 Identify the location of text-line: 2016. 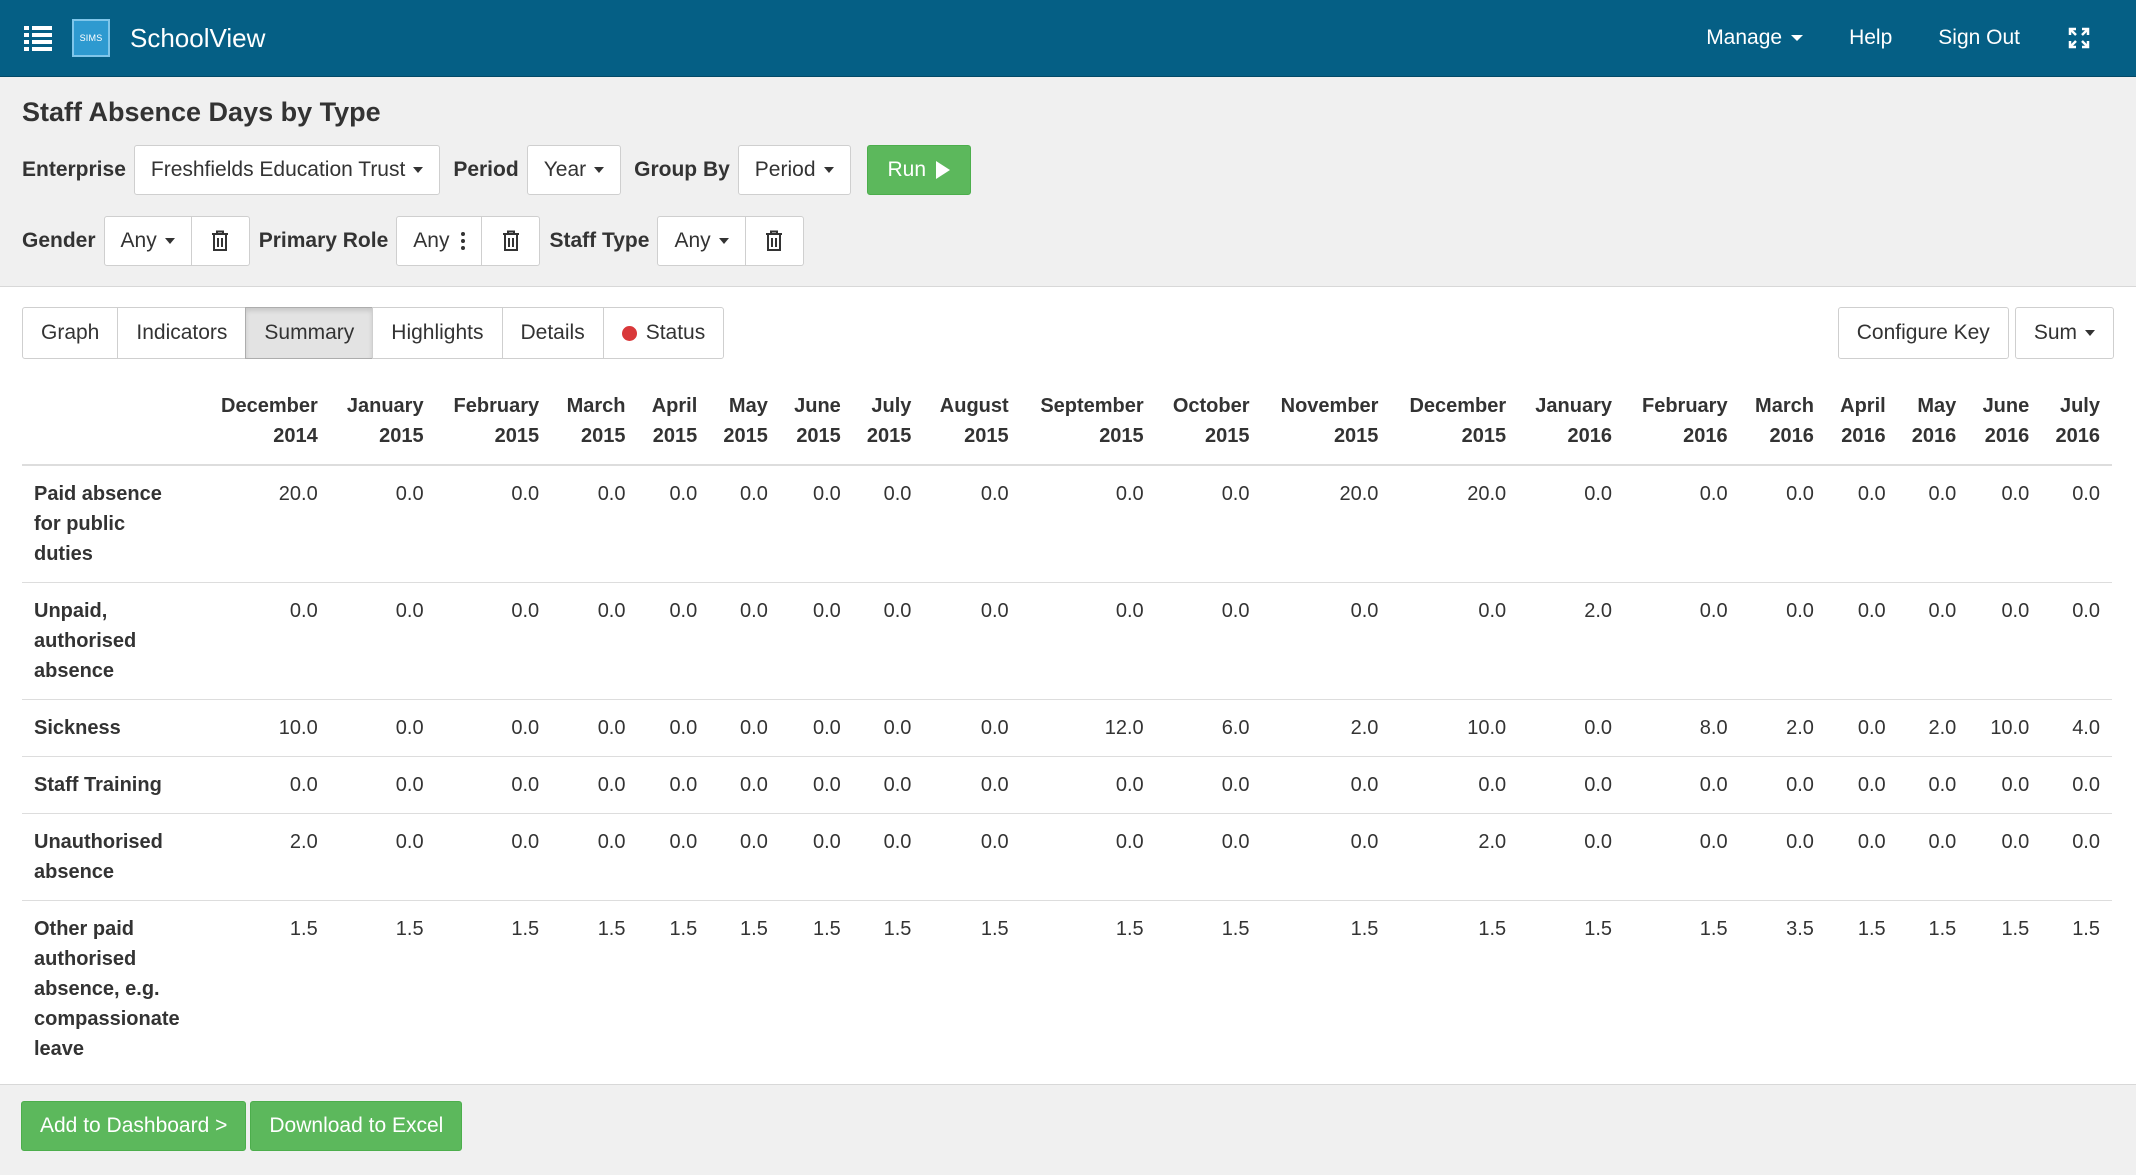
(1934, 436).